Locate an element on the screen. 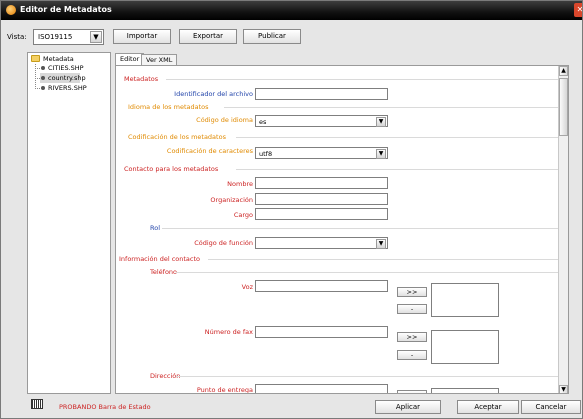  tree-item-label: RIVERS.SHP is located at coordinates (67, 88).